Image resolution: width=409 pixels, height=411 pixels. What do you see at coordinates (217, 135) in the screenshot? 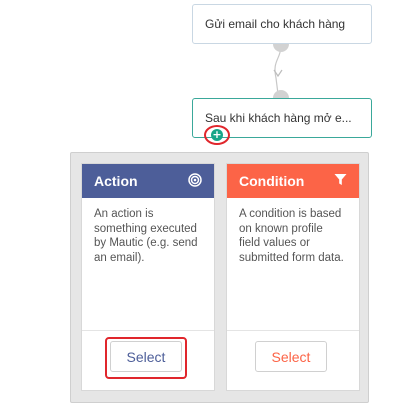
I see `add-step-button: +` at bounding box center [217, 135].